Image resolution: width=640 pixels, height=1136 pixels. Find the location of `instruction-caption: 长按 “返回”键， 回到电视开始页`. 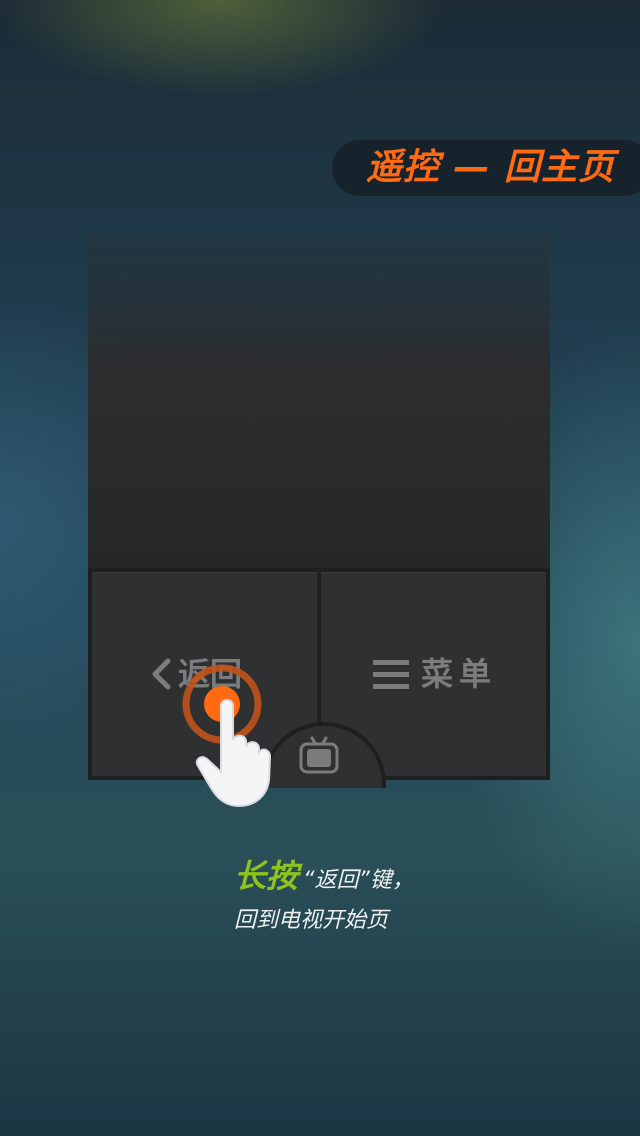

instruction-caption: 长按 “返回”键， 回到电视开始页 is located at coordinates (324, 894).